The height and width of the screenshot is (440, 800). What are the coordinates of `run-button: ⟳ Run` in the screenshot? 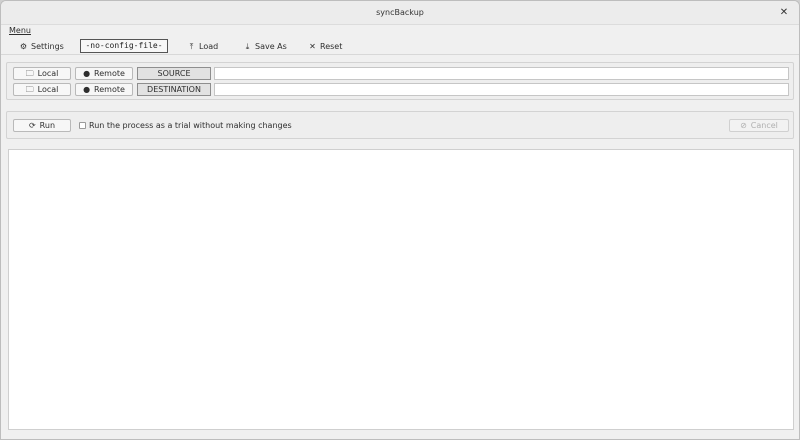 It's located at (42, 125).